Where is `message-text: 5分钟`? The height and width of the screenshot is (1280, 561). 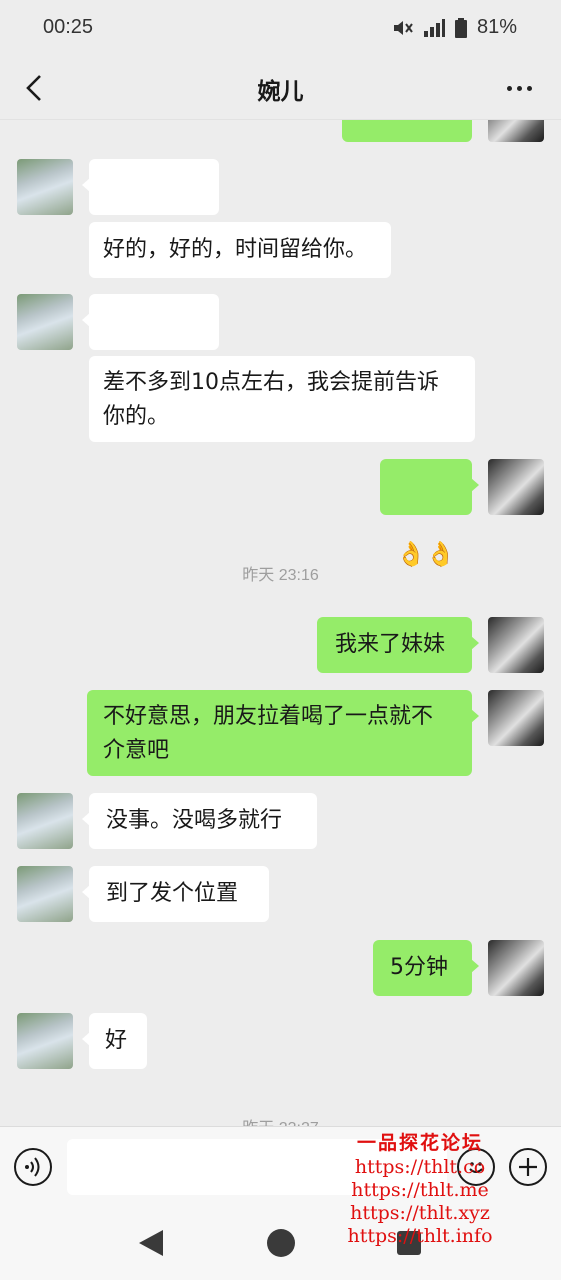
message-text: 5分钟 is located at coordinates (426, 968).